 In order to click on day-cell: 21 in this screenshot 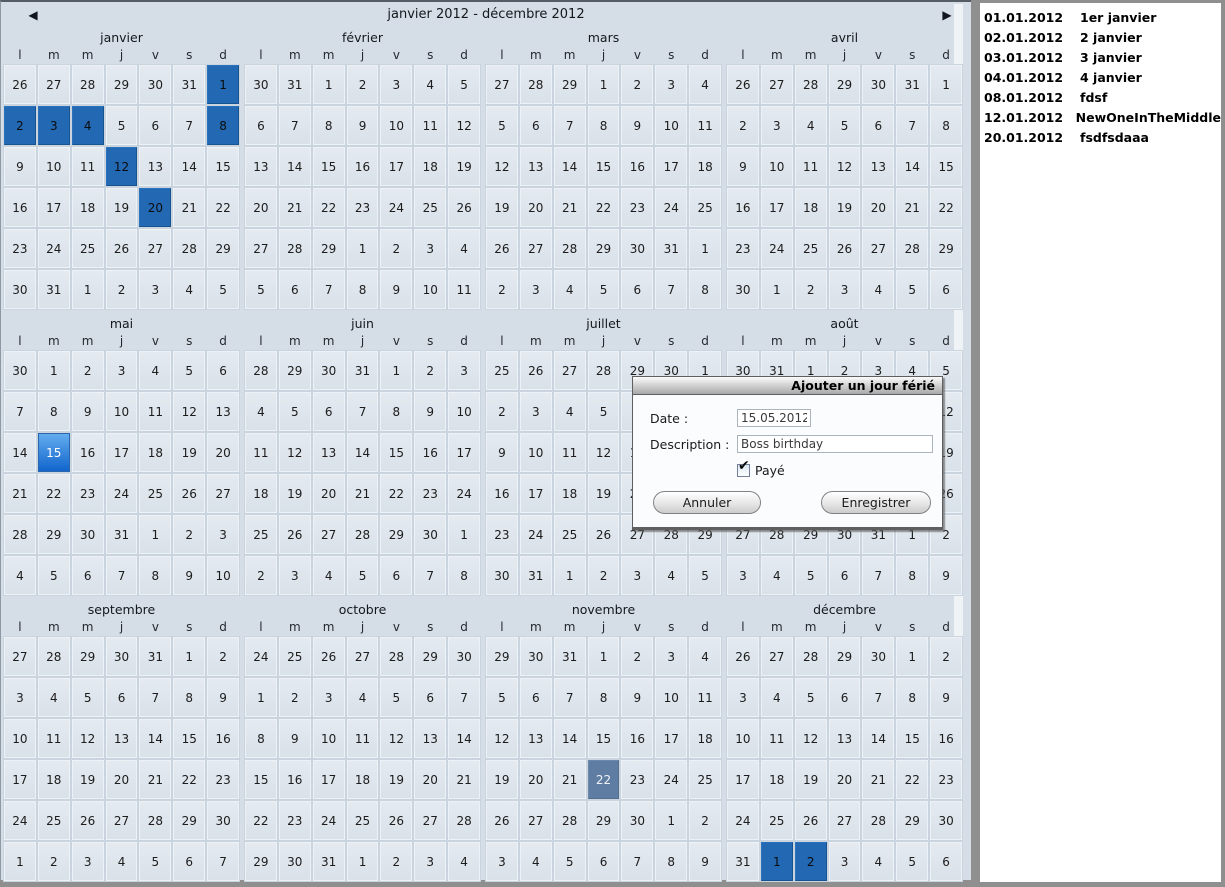, I will do `click(362, 493)`.